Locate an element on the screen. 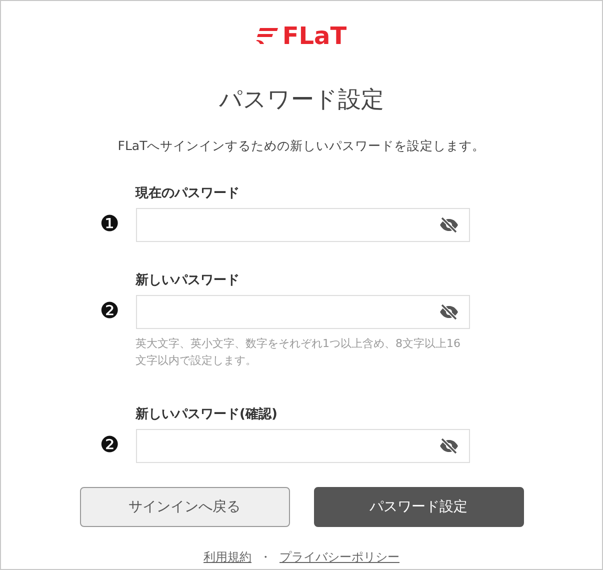  footer-link: プライバシーポリシー is located at coordinates (340, 557).